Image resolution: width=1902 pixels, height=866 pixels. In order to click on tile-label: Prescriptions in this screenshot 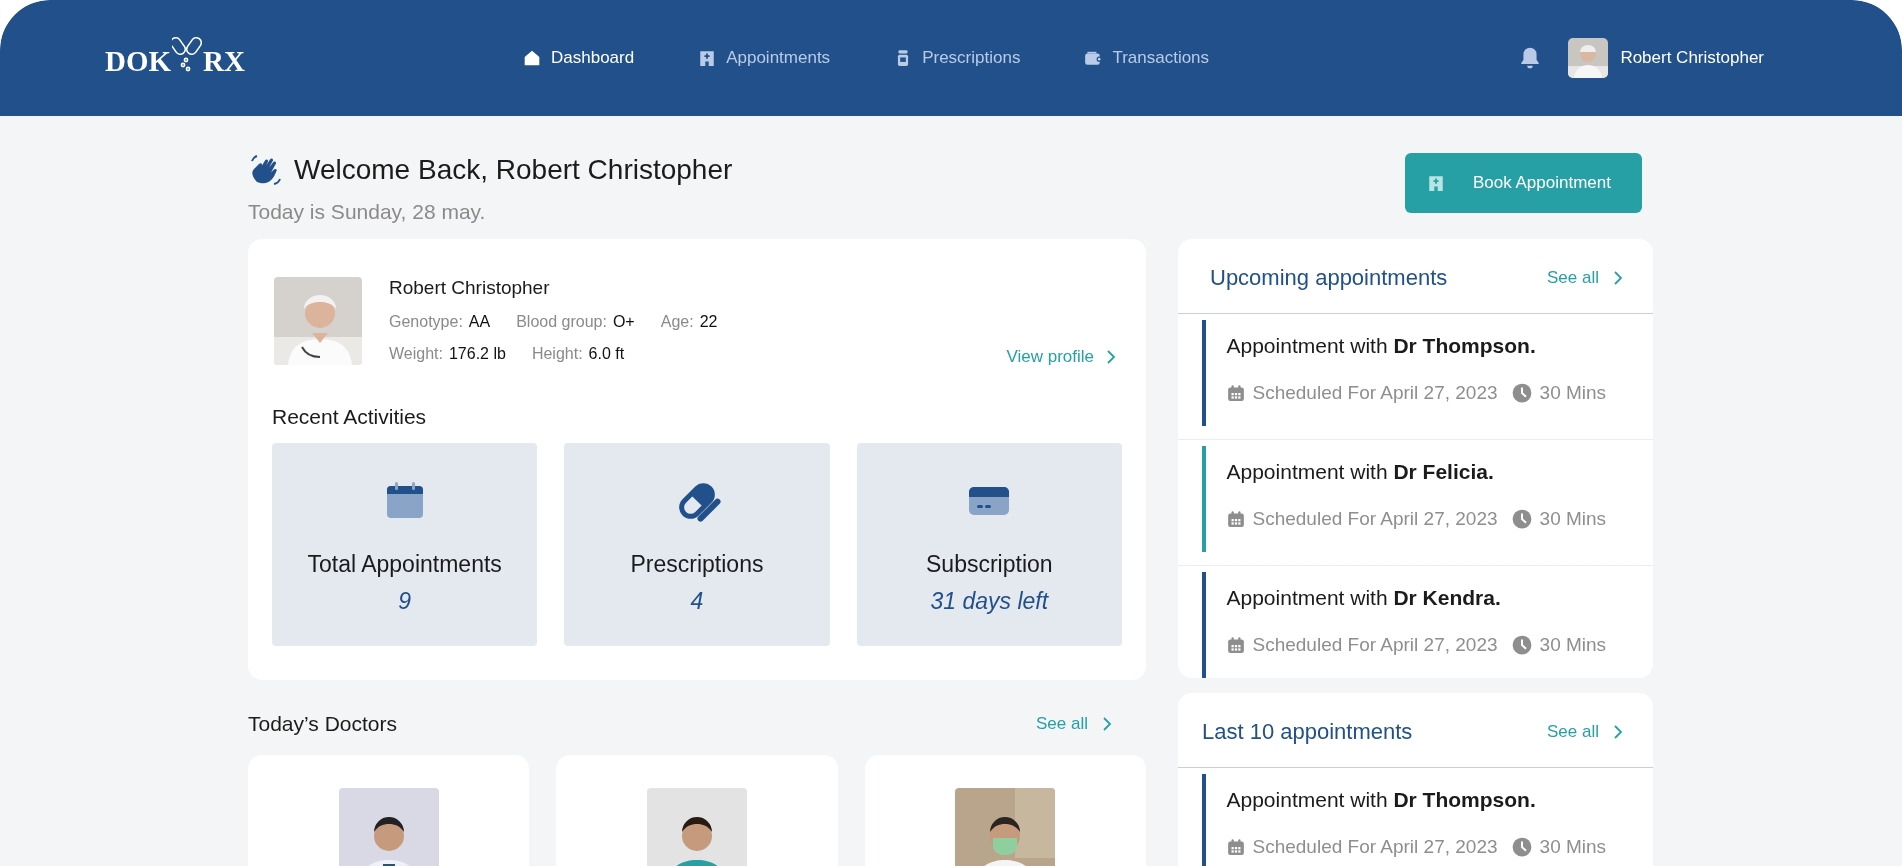, I will do `click(697, 564)`.